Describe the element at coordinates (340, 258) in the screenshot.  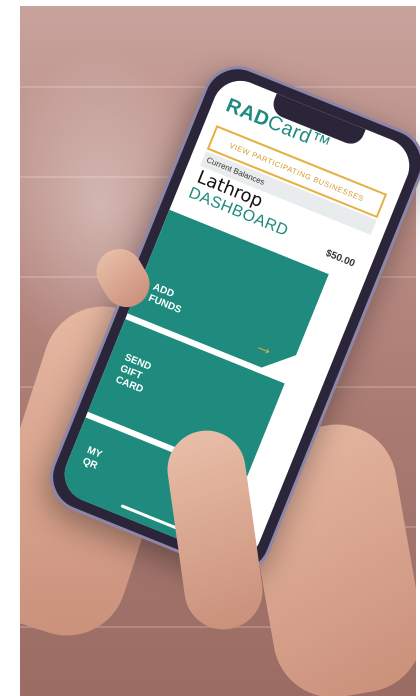
I see `balance-amount: $50.00` at that location.